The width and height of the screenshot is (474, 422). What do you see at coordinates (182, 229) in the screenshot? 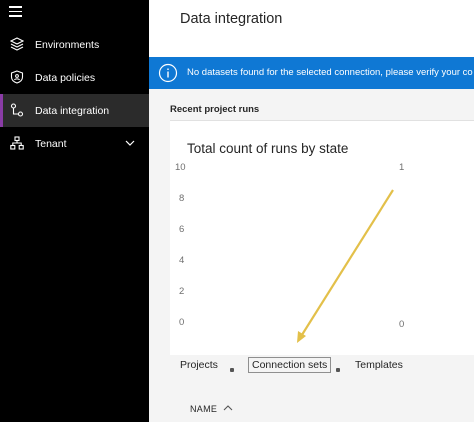
I see `y-tick-label: 6` at bounding box center [182, 229].